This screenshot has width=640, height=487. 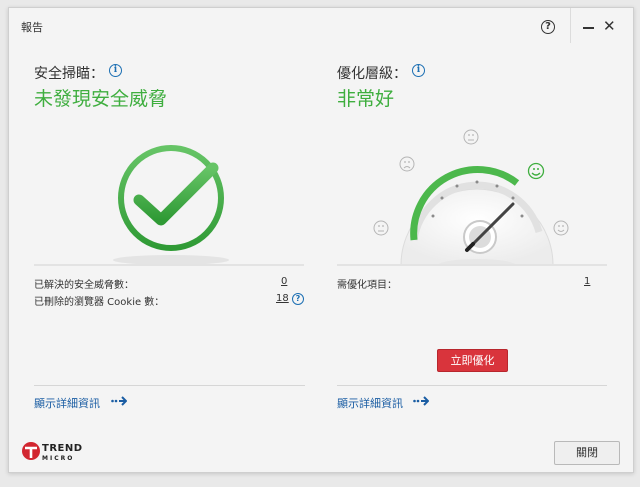 I want to click on security-status: 未發現安全威脅, so click(x=101, y=99).